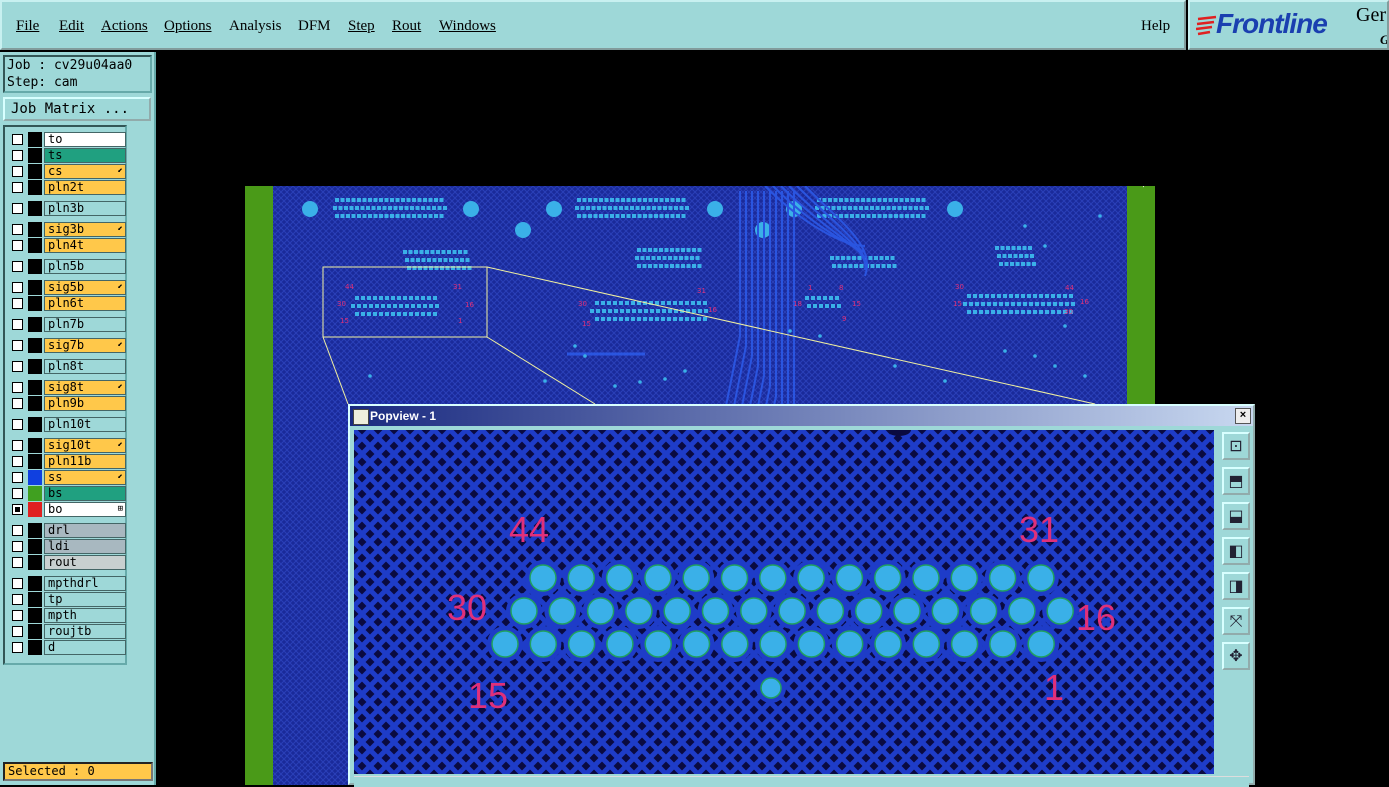  I want to click on layer-row-pln7b: pln7b, so click(67, 324).